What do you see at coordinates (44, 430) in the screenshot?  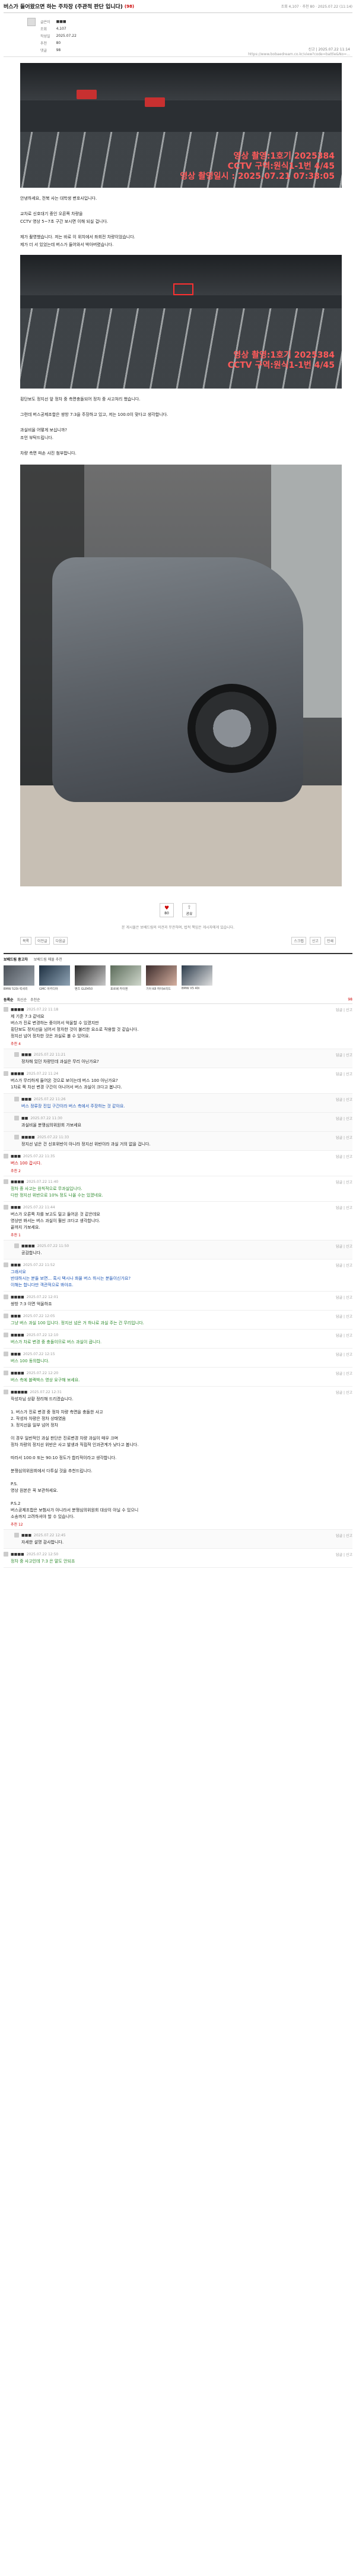 I see `text-line: 과실비율 어떻게 보십니까?` at bounding box center [44, 430].